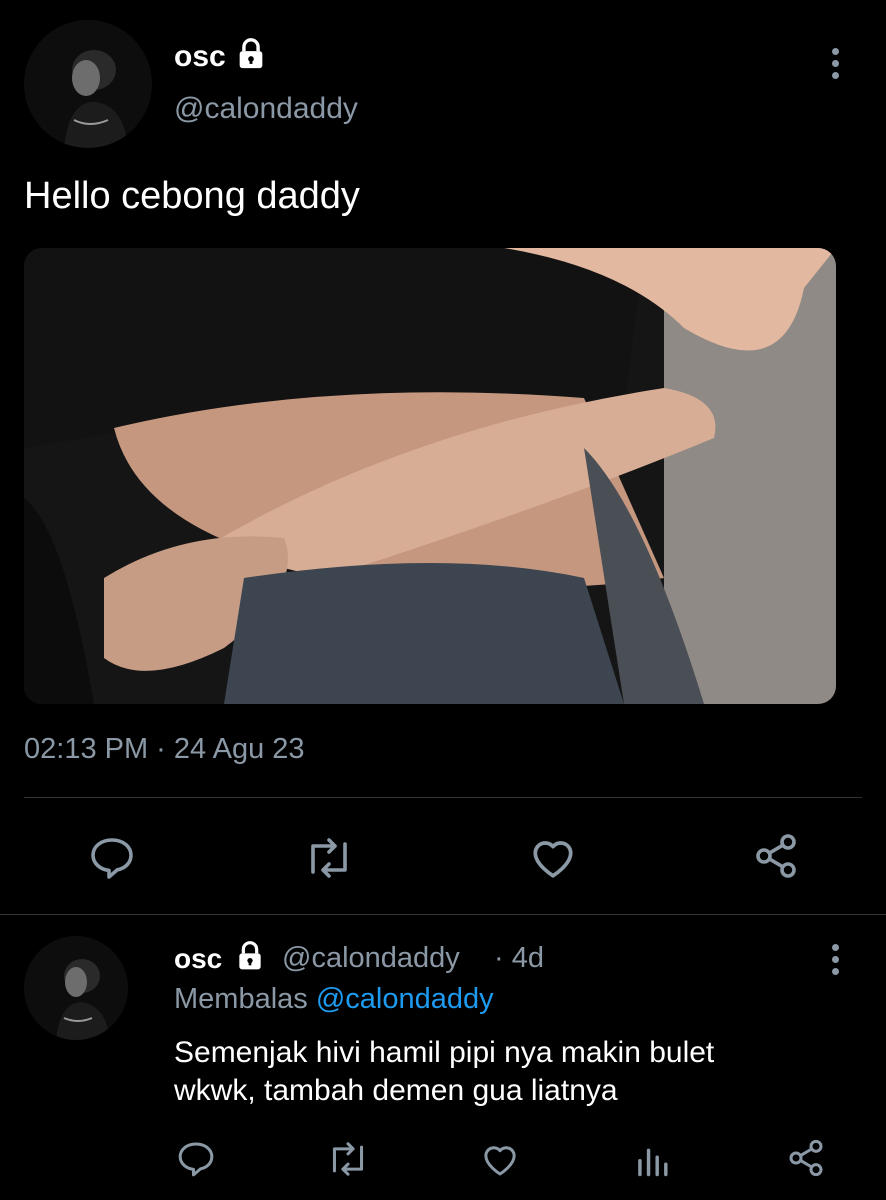 Image resolution: width=886 pixels, height=1200 pixels. What do you see at coordinates (198, 959) in the screenshot?
I see `reply-author-name: osc` at bounding box center [198, 959].